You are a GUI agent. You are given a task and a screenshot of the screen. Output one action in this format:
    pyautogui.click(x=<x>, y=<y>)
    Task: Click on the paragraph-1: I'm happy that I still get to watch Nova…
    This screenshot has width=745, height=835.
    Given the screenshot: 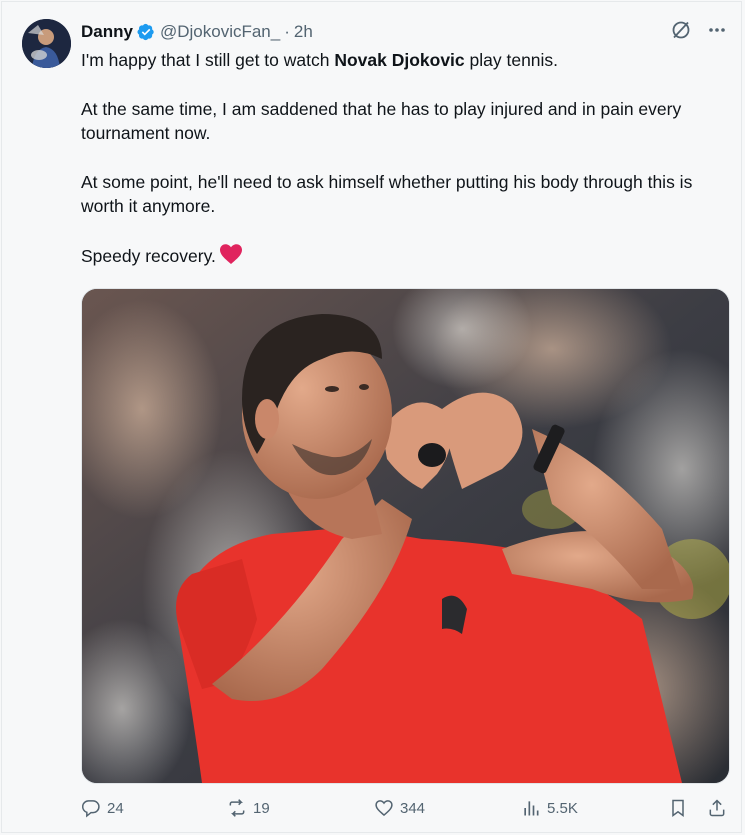 What is the action you would take?
    pyautogui.click(x=320, y=60)
    